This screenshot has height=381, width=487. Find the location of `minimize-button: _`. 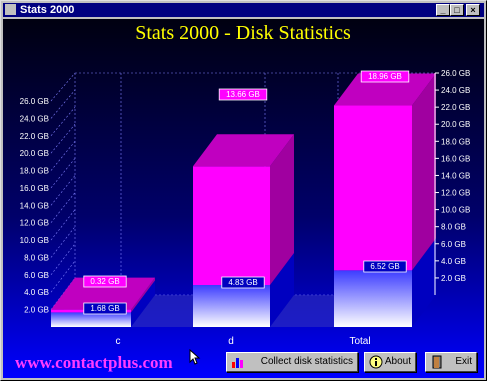

minimize-button: _ is located at coordinates (443, 10).